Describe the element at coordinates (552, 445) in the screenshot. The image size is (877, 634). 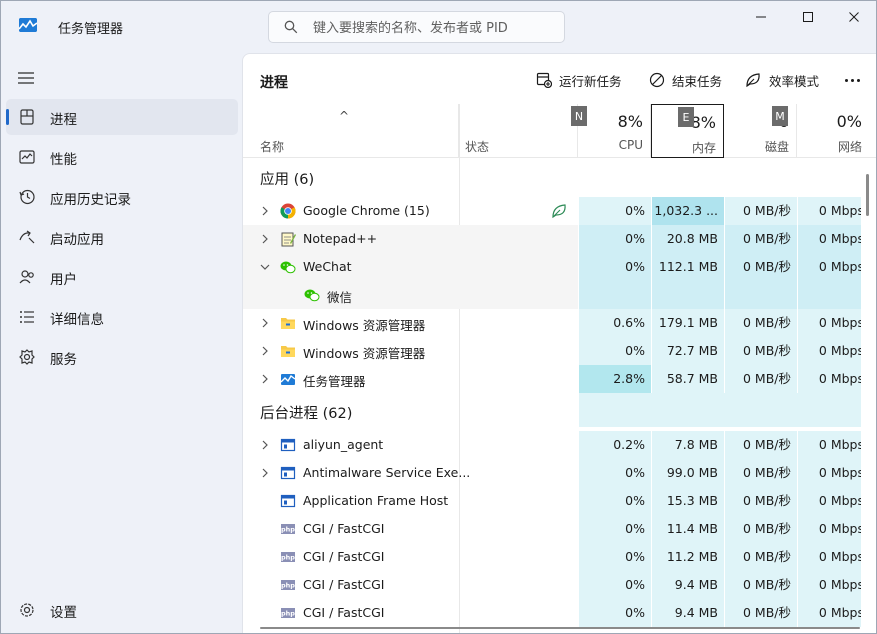
I see `table-row: aliyun_agent 0.2% 7.8 MB 0 MB/秒 0 Mbps` at that location.